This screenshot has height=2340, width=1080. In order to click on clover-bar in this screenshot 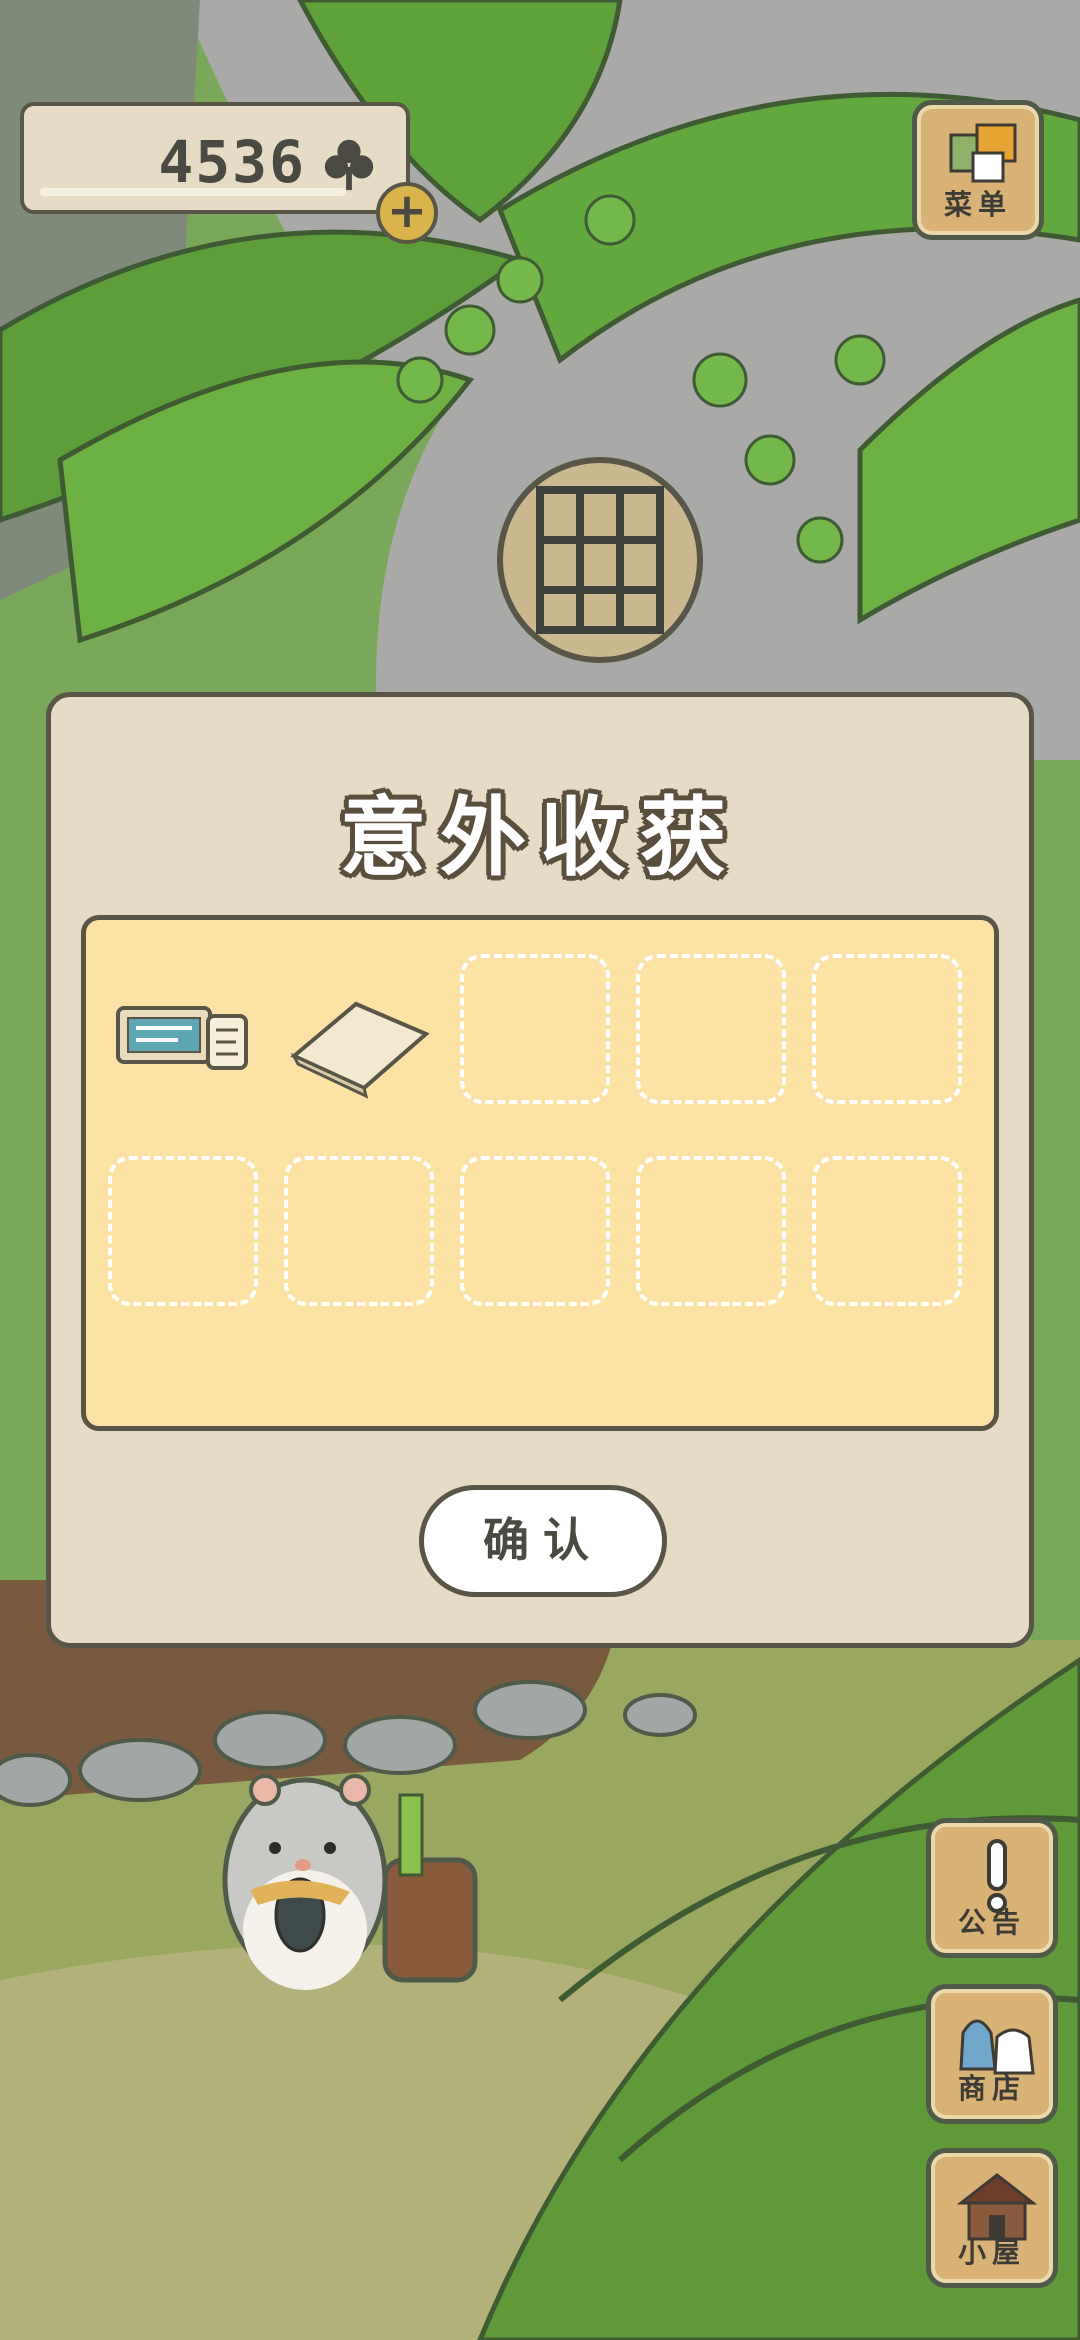, I will do `click(193, 192)`.